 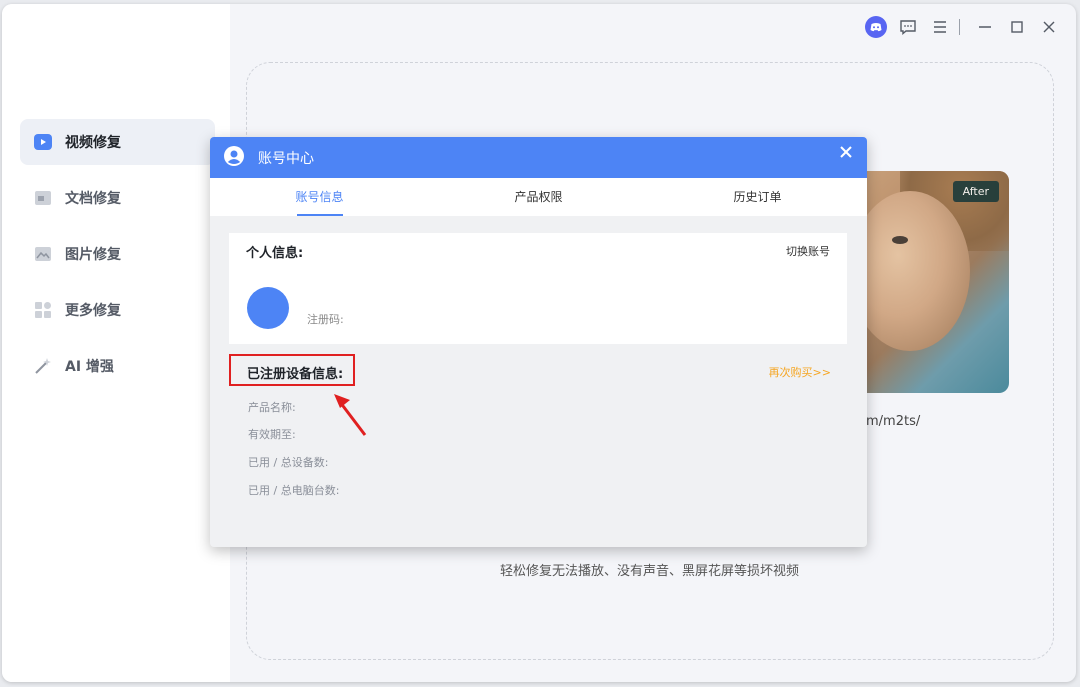 What do you see at coordinates (325, 319) in the screenshot?
I see `registration-code-label: 注册码:` at bounding box center [325, 319].